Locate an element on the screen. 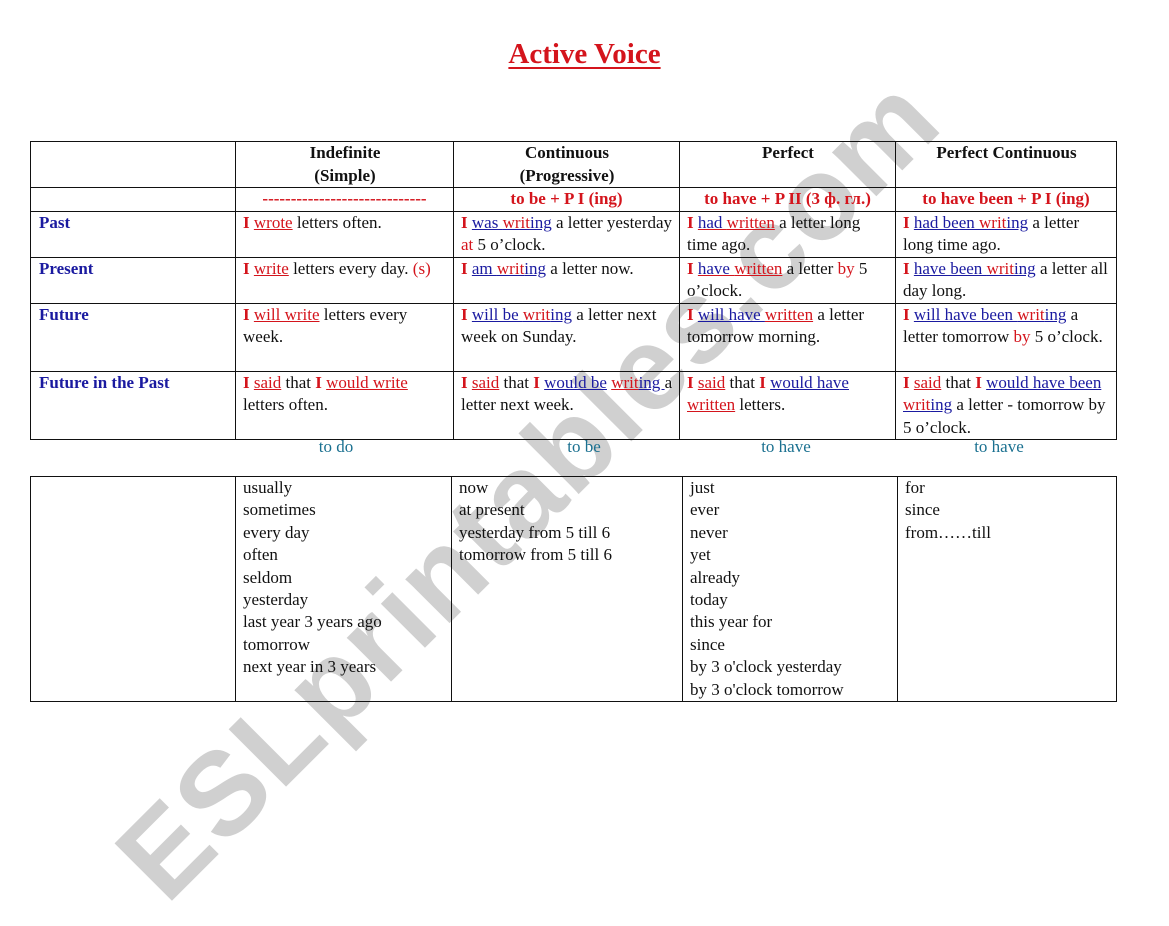  example-text-segment: wrote is located at coordinates (273, 222).